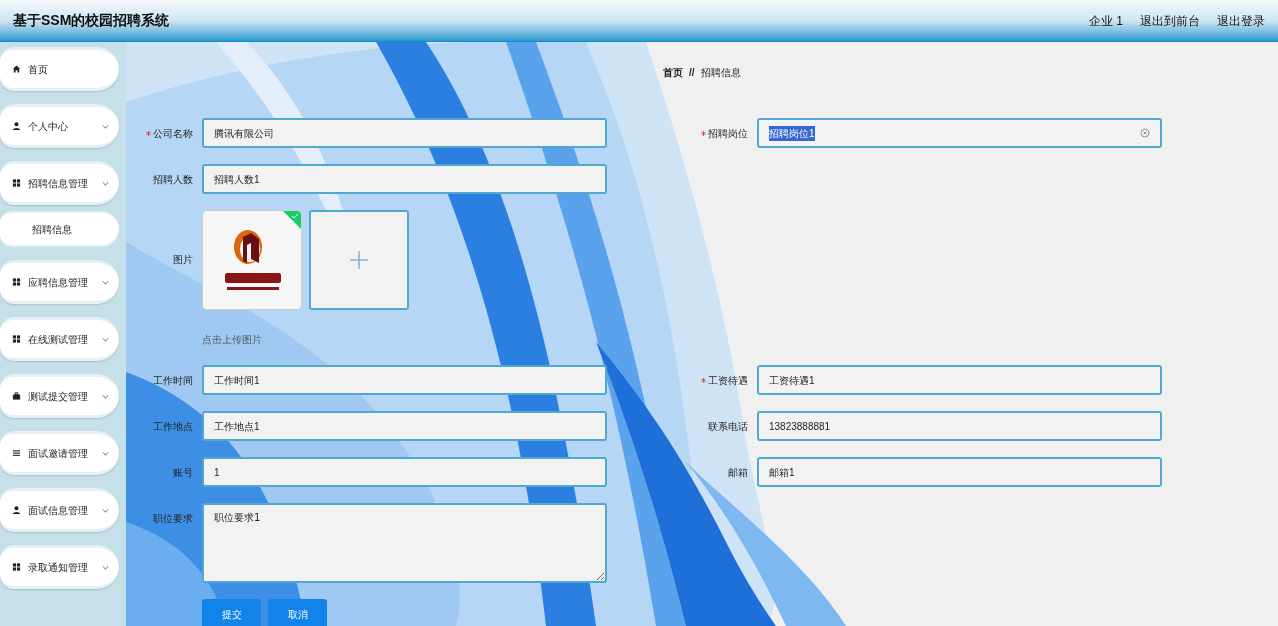 The image size is (1278, 626). I want to click on list-icon, so click(16, 453).